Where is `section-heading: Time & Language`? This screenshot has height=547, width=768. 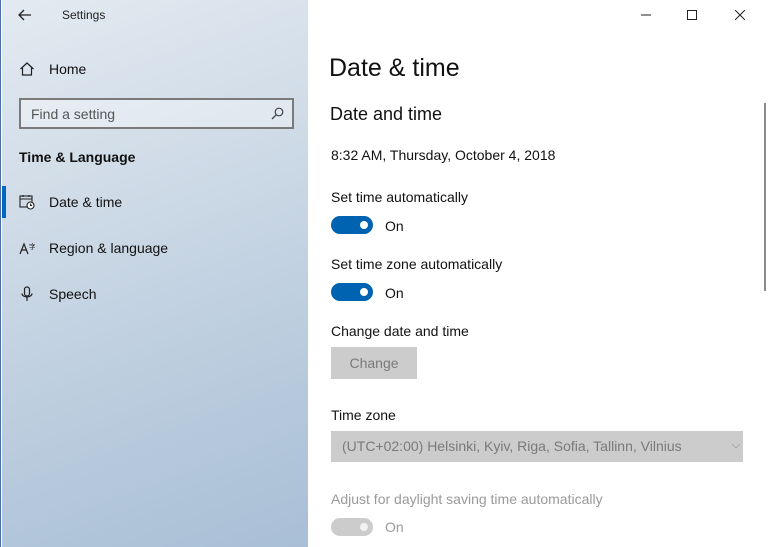
section-heading: Time & Language is located at coordinates (77, 157).